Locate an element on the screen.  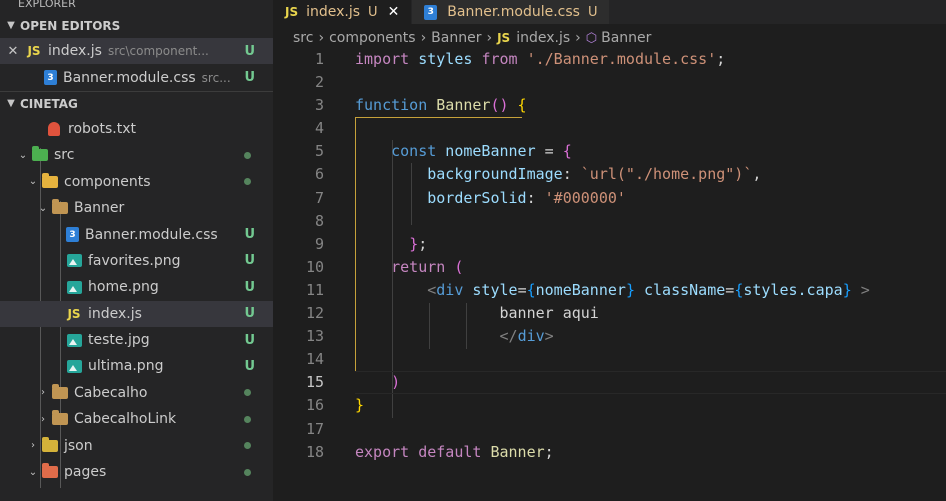
breadcrumb-symbol: Banner is located at coordinates (626, 38).